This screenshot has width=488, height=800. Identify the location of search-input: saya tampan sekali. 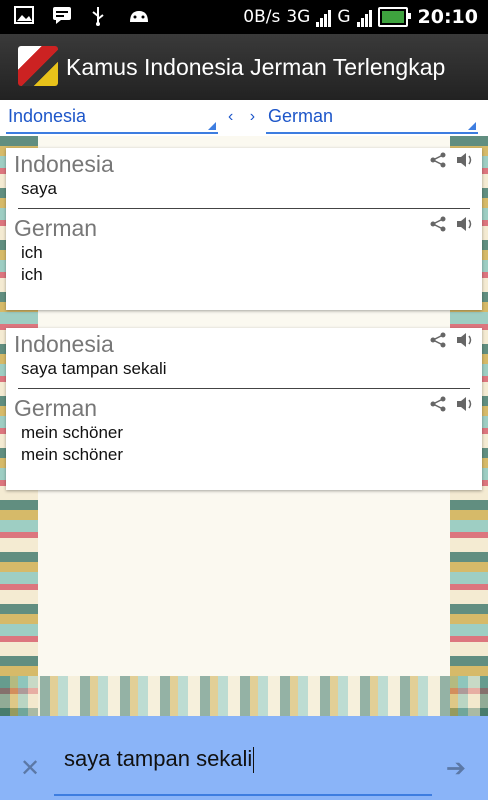
(243, 770).